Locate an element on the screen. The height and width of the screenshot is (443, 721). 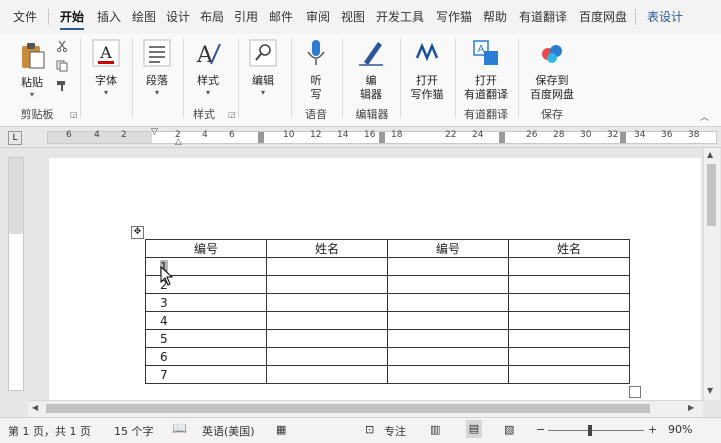
group-divider is located at coordinates (342, 78).